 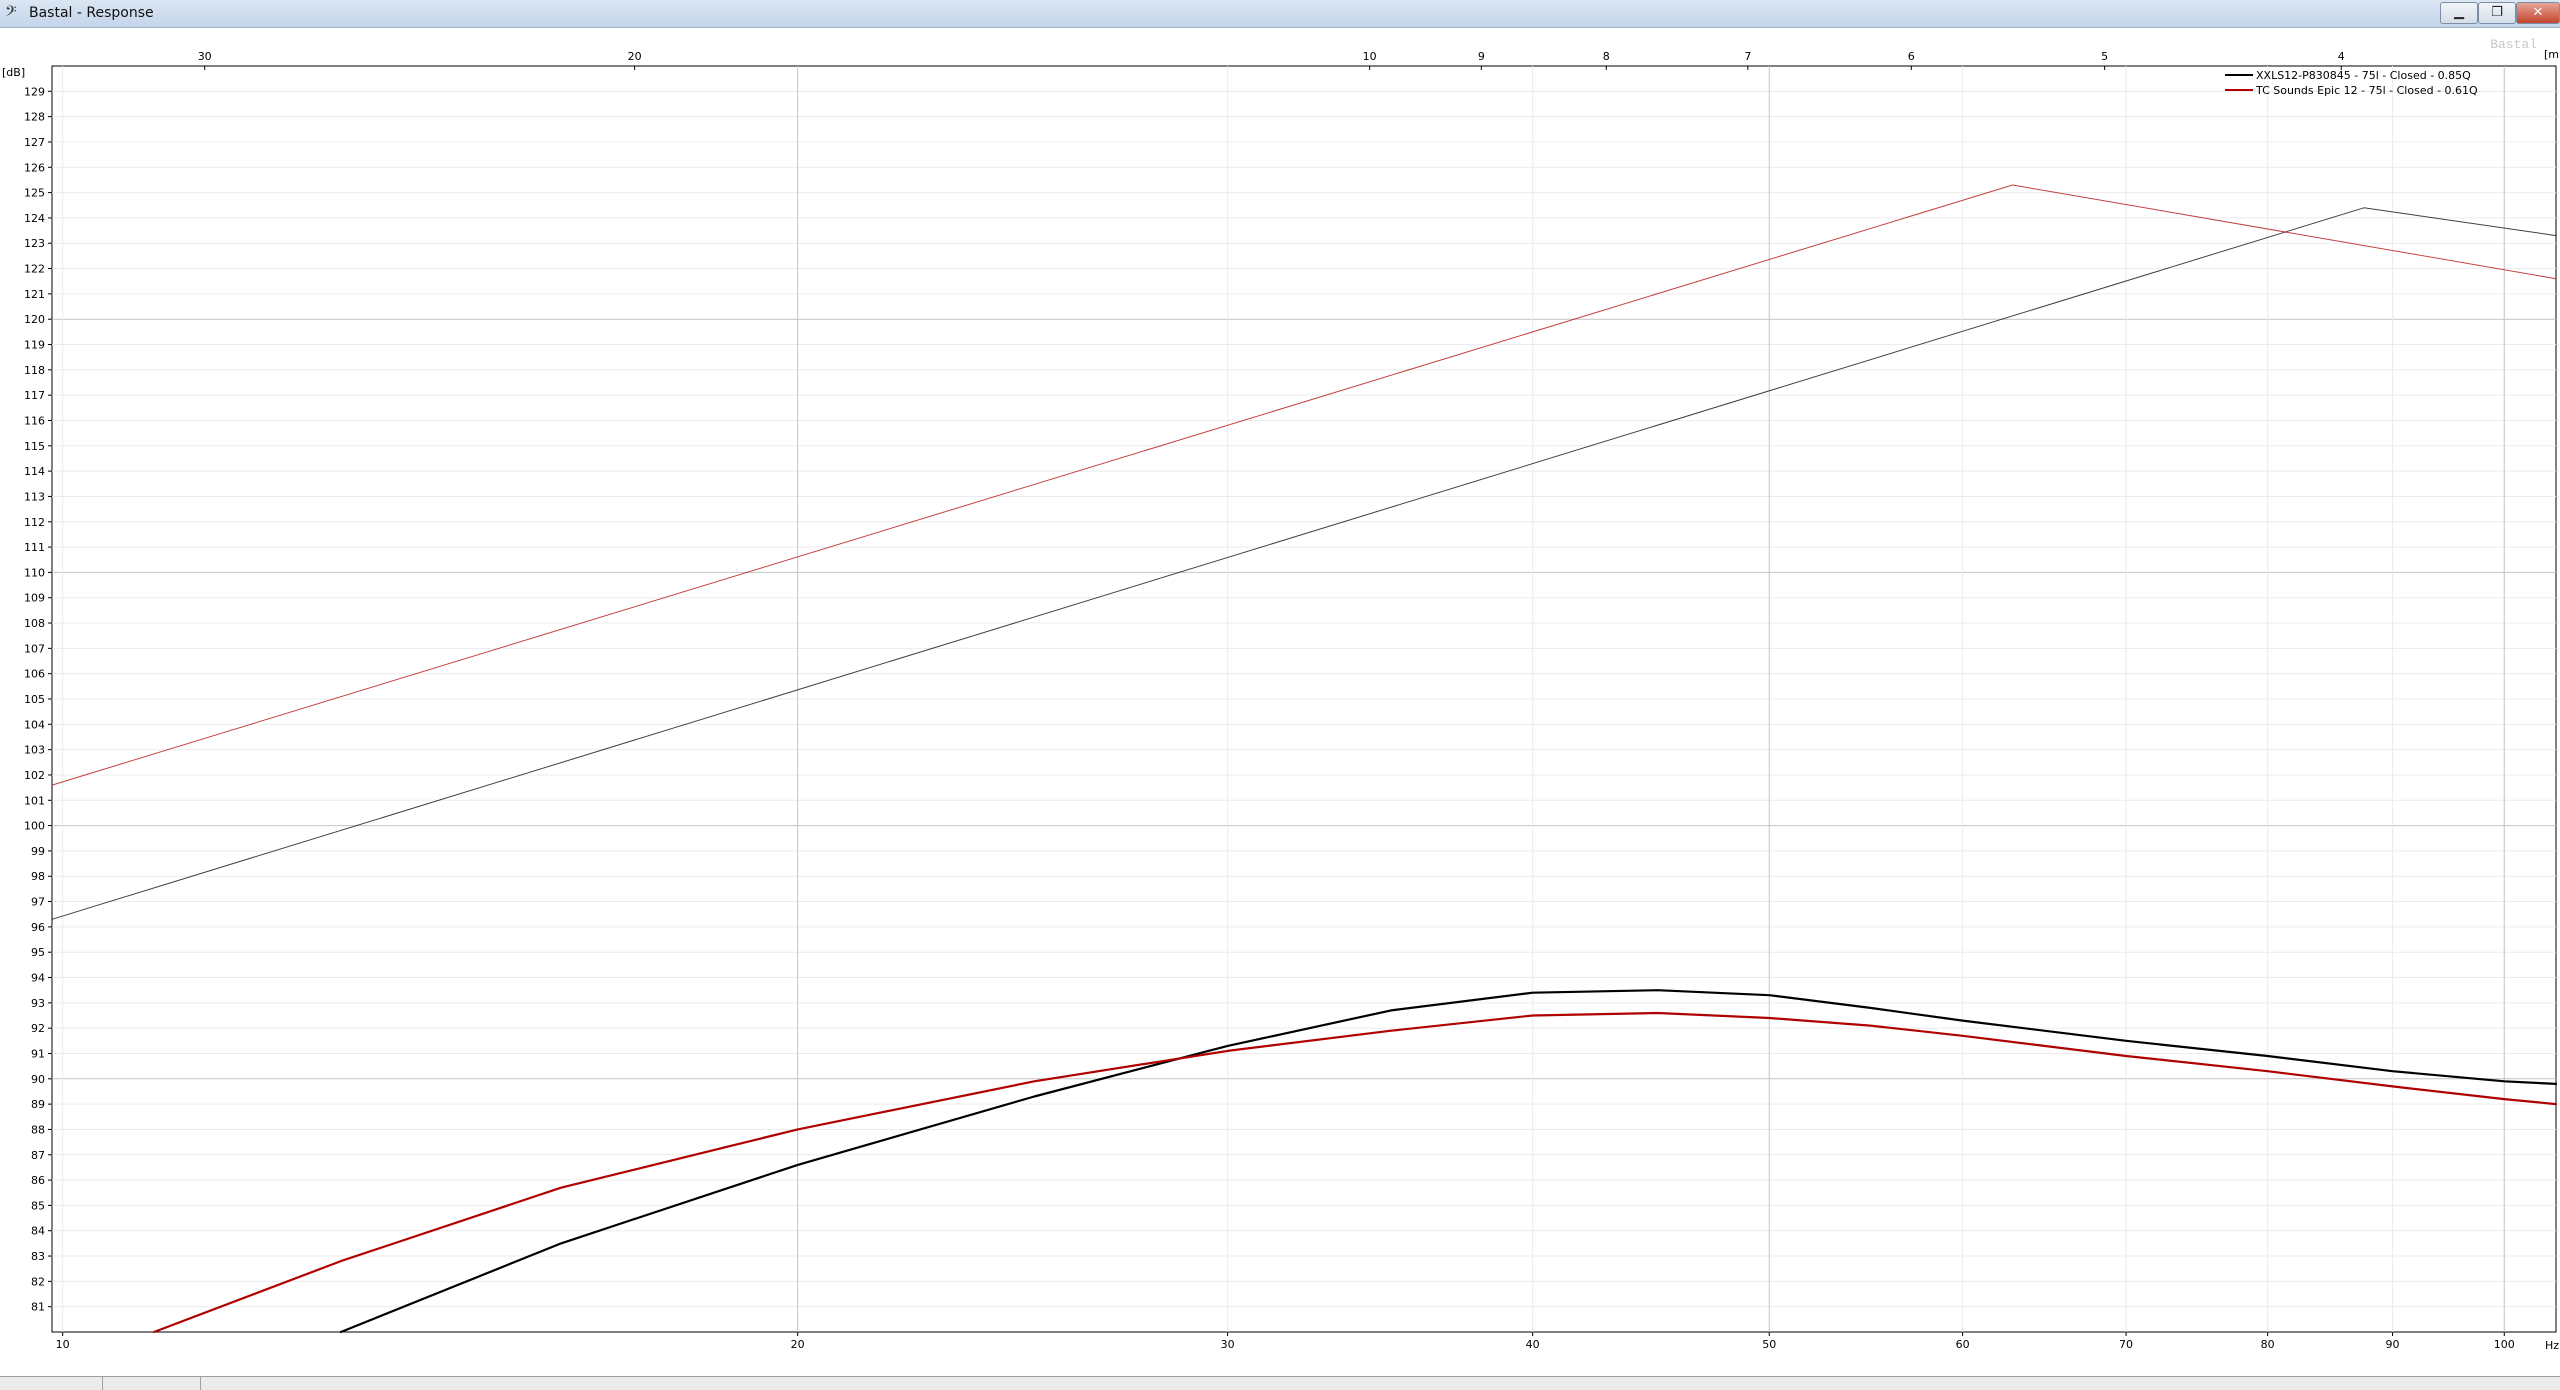 What do you see at coordinates (2513, 44) in the screenshot?
I see `watermark: Bastal` at bounding box center [2513, 44].